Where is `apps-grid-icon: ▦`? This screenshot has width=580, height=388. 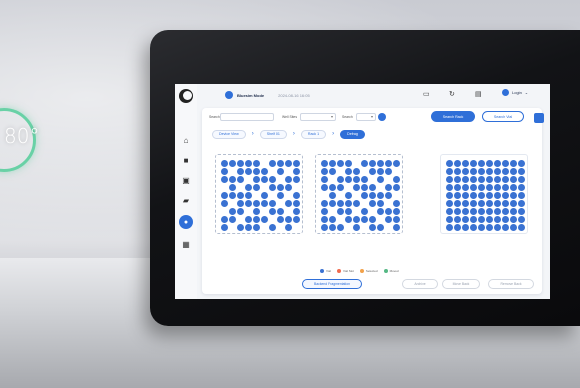 apps-grid-icon: ▦ is located at coordinates (186, 244).